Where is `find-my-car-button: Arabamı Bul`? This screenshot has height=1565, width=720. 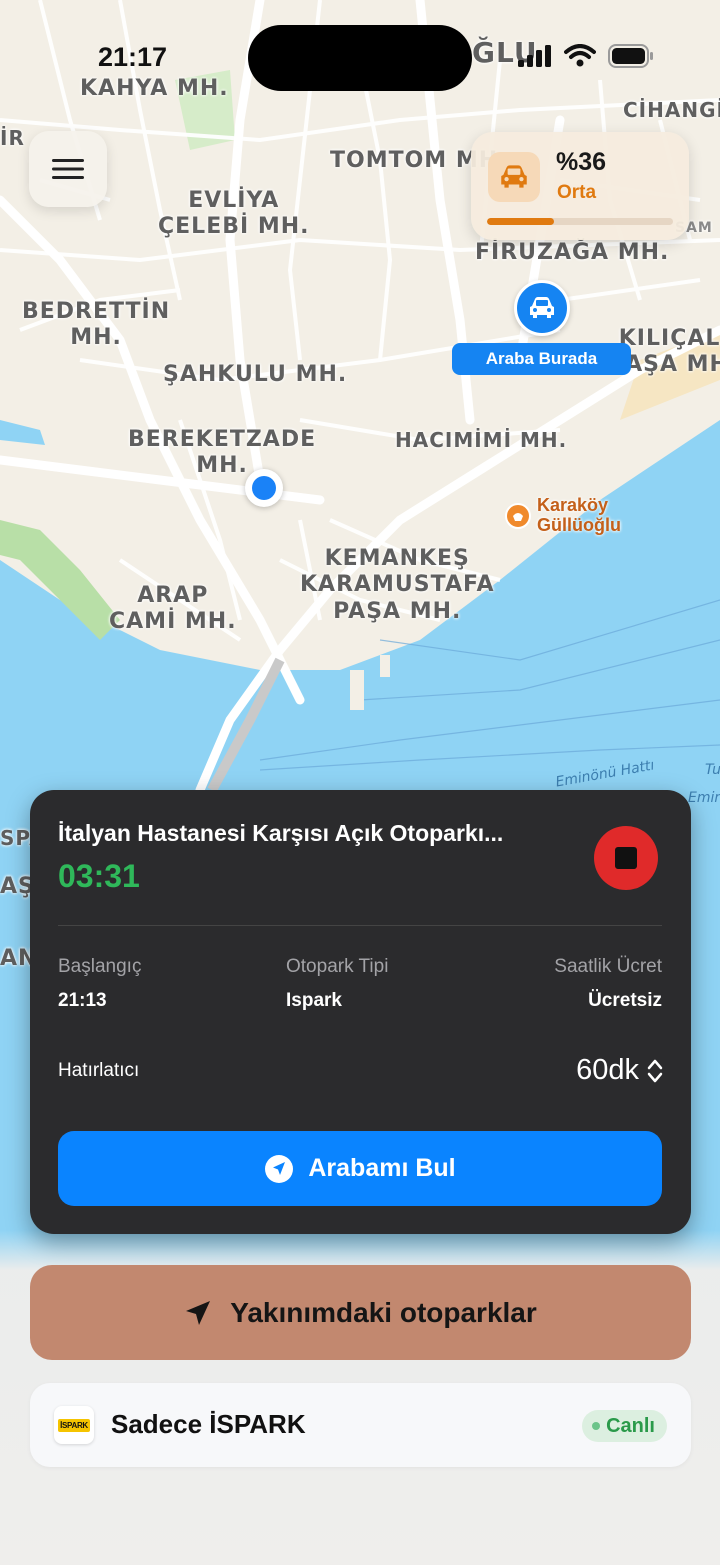 find-my-car-button: Arabamı Bul is located at coordinates (360, 1168).